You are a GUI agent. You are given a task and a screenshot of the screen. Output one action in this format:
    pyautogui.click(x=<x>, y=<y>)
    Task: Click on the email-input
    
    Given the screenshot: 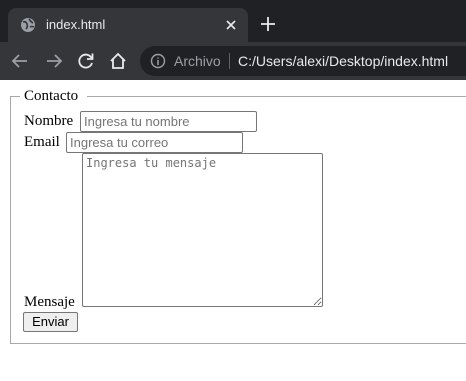 What is the action you would take?
    pyautogui.click(x=154, y=142)
    